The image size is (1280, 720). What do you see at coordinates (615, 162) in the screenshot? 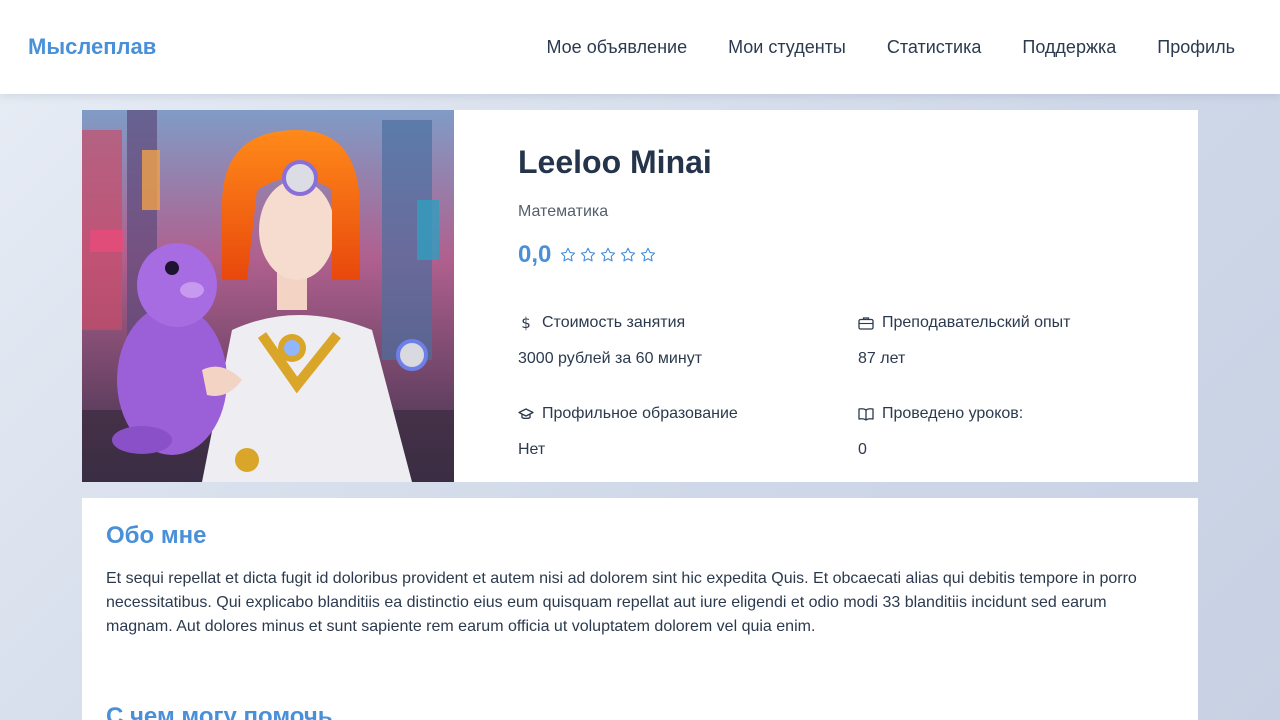
I see `tutor-name: Leeloo Minai` at bounding box center [615, 162].